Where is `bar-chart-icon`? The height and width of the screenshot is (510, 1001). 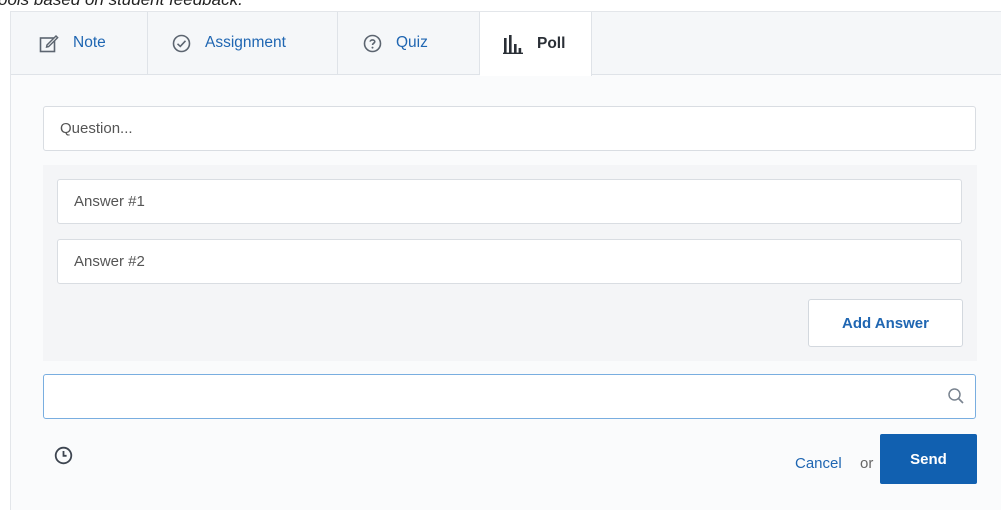
bar-chart-icon is located at coordinates (513, 44).